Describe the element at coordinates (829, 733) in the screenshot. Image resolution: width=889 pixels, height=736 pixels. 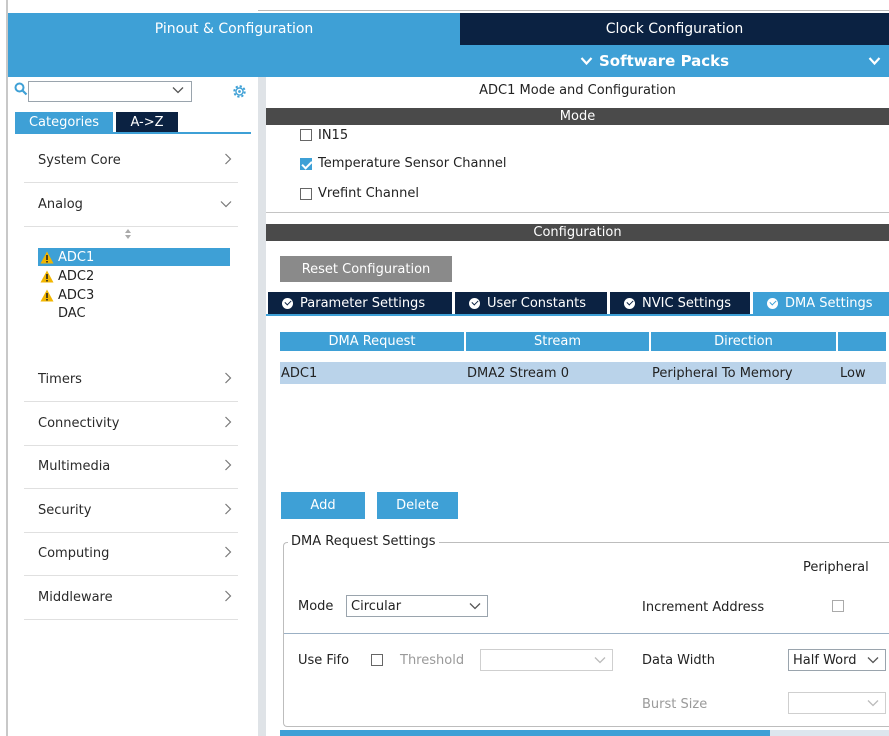
I see `horizontal-scrollbar-track` at that location.